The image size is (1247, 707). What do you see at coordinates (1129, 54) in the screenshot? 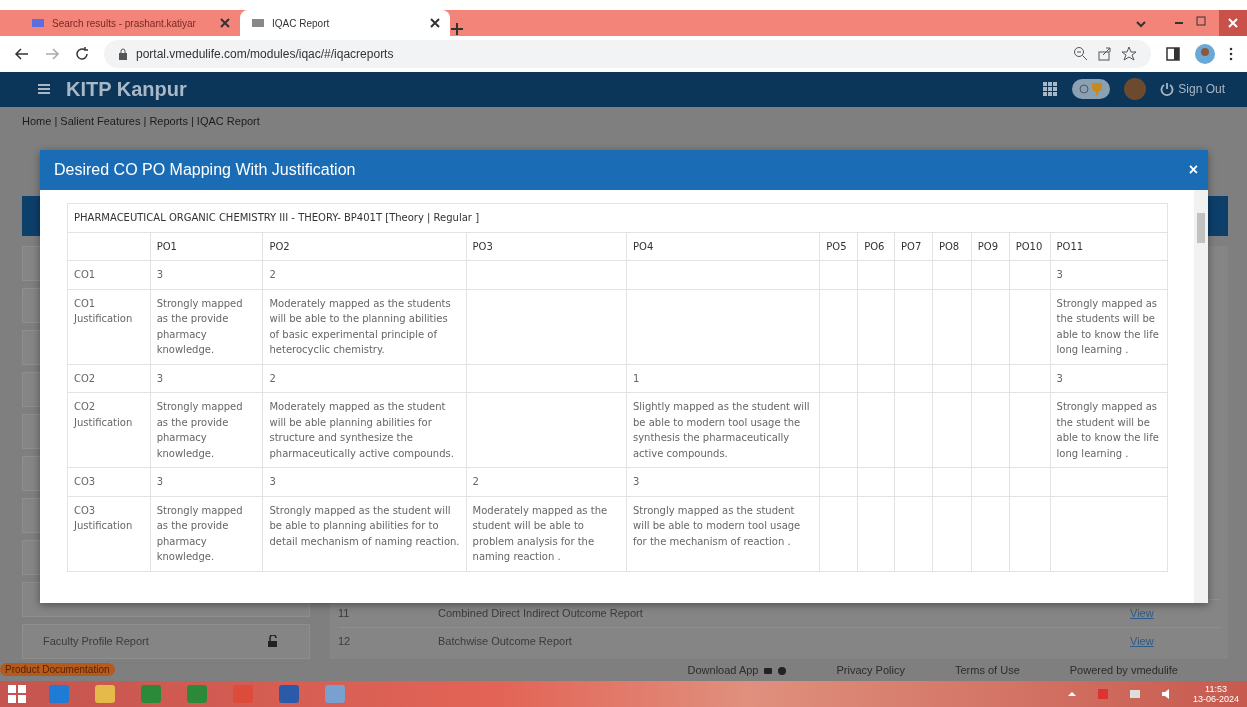
I see `star-icon` at bounding box center [1129, 54].